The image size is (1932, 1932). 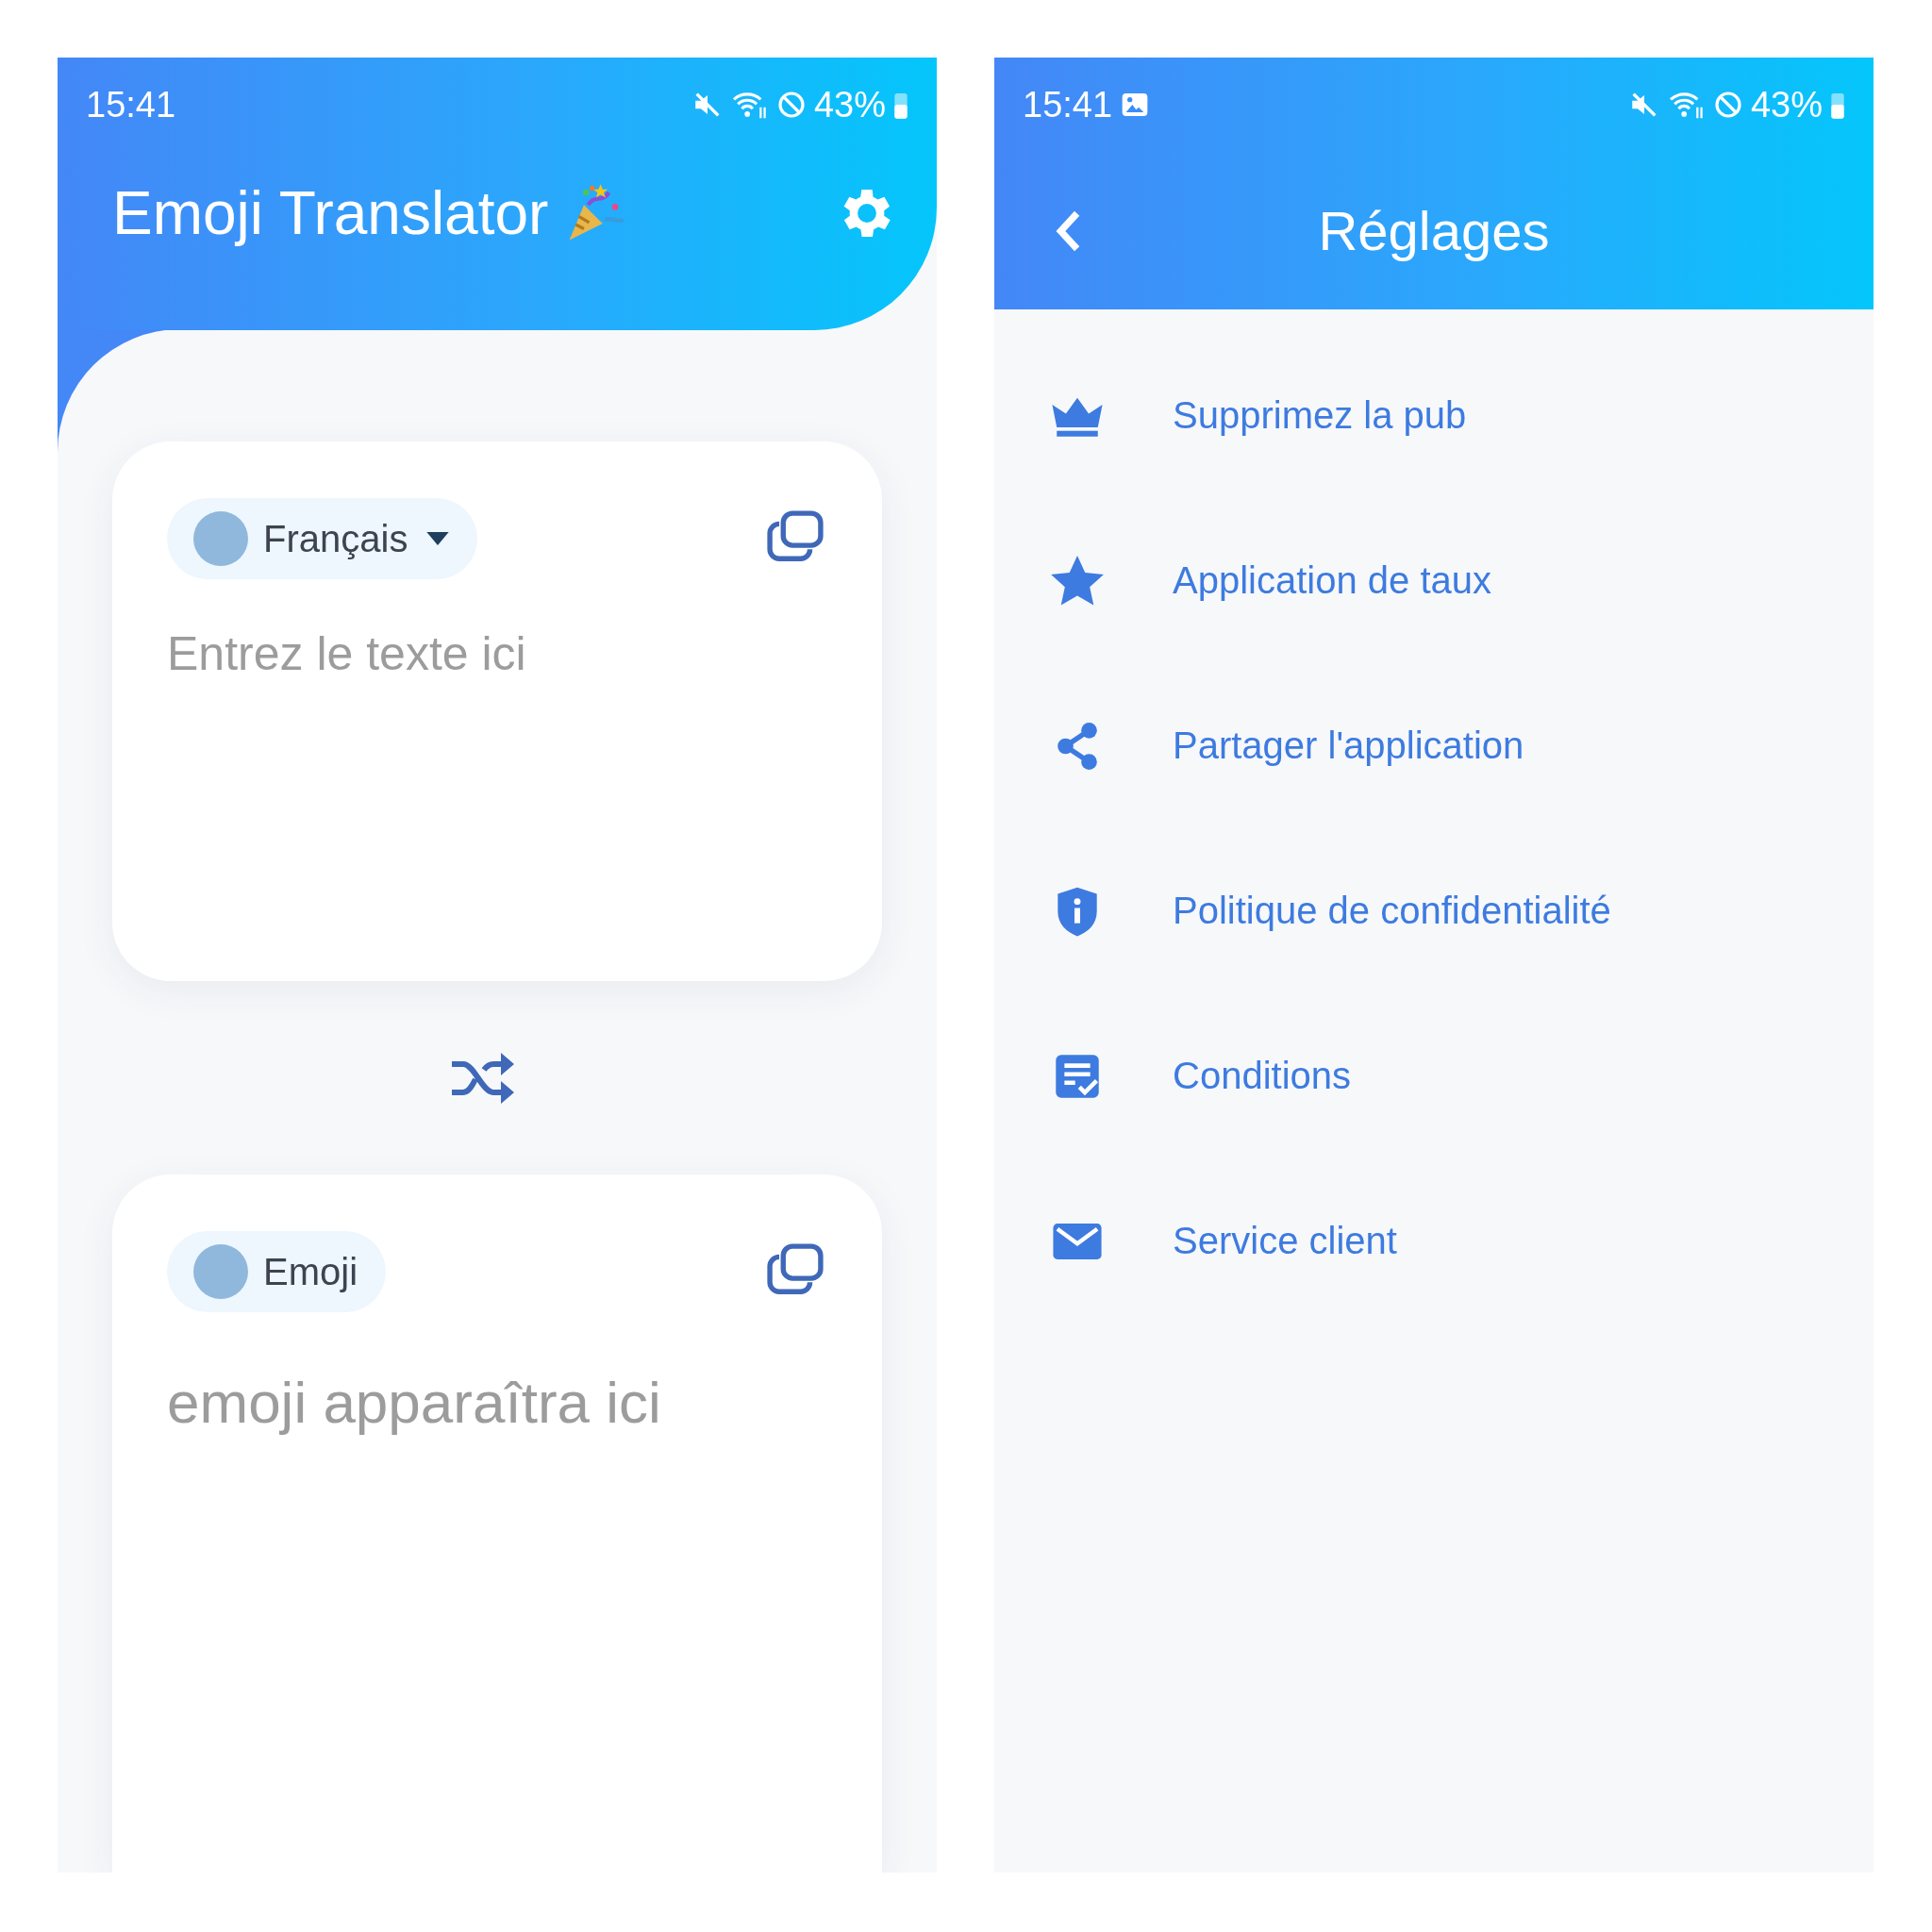 What do you see at coordinates (497, 711) in the screenshot?
I see `input-field: Français Entrez le texte ici` at bounding box center [497, 711].